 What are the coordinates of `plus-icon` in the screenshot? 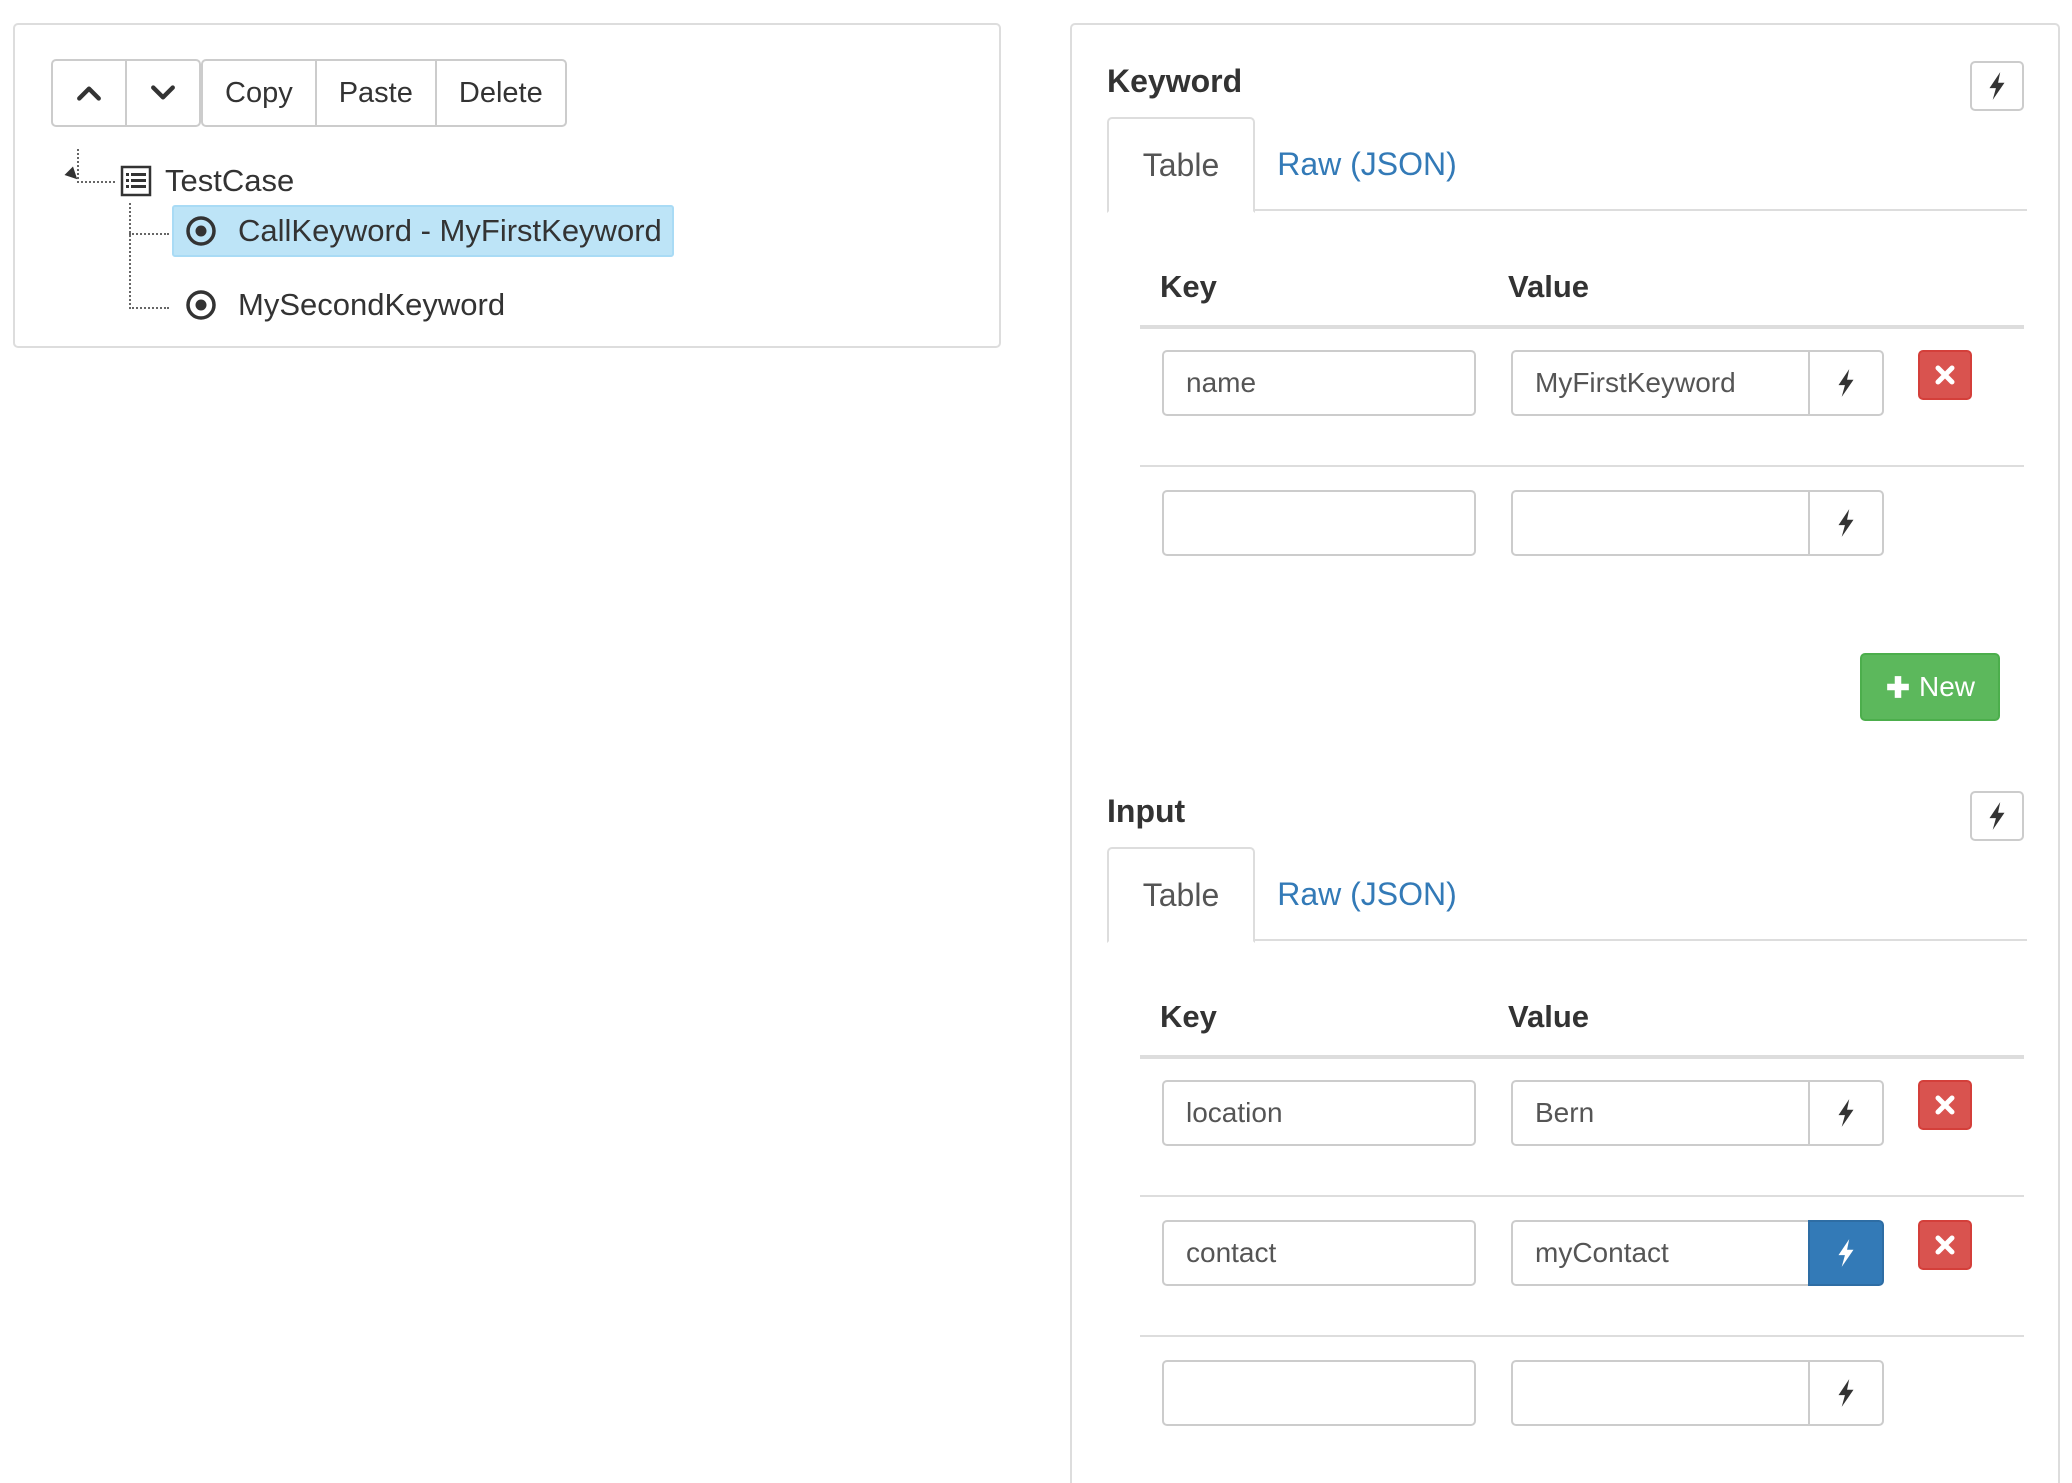 It's located at (1898, 687).